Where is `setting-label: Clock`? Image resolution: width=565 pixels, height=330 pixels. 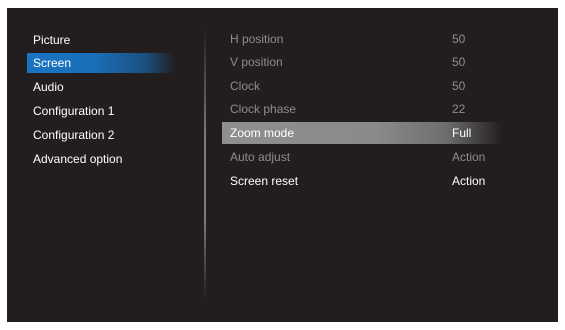
setting-label: Clock is located at coordinates (245, 86).